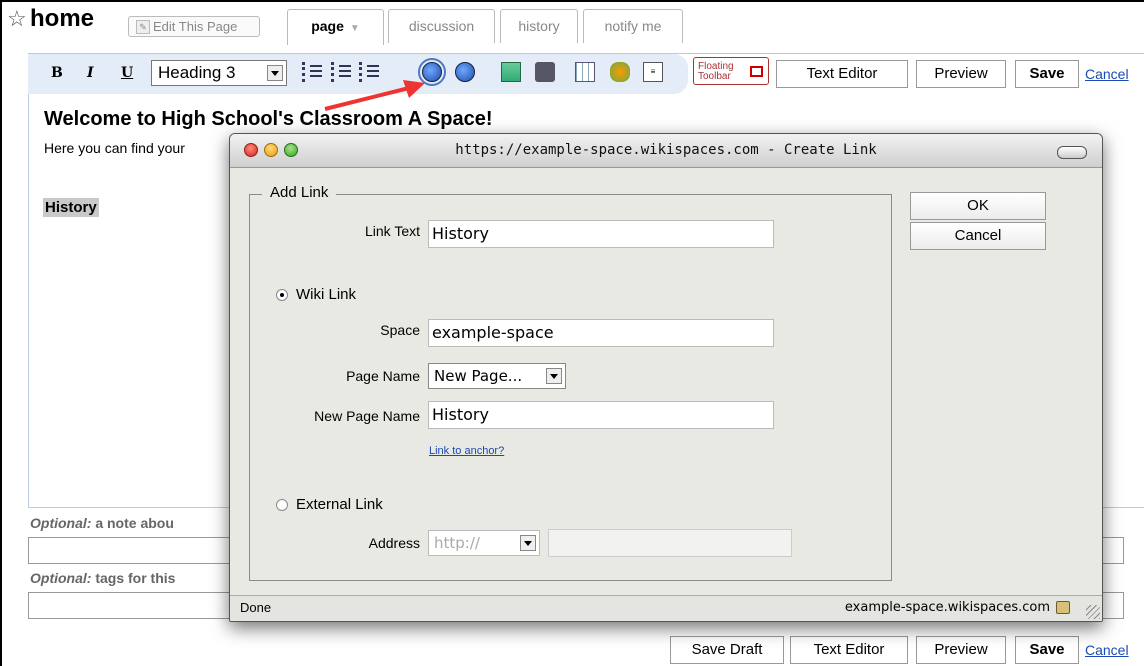 This screenshot has width=1144, height=666. I want to click on add-link-legend: Add Link, so click(299, 192).